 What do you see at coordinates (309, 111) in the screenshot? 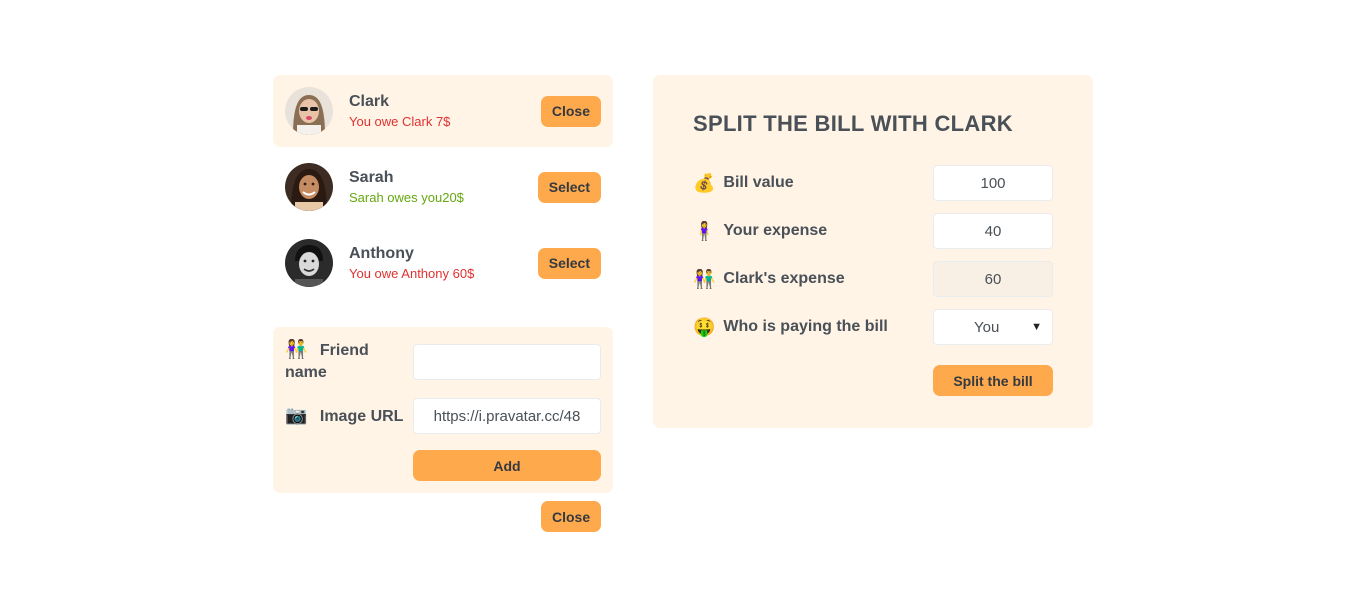
I see `avatar-clark` at bounding box center [309, 111].